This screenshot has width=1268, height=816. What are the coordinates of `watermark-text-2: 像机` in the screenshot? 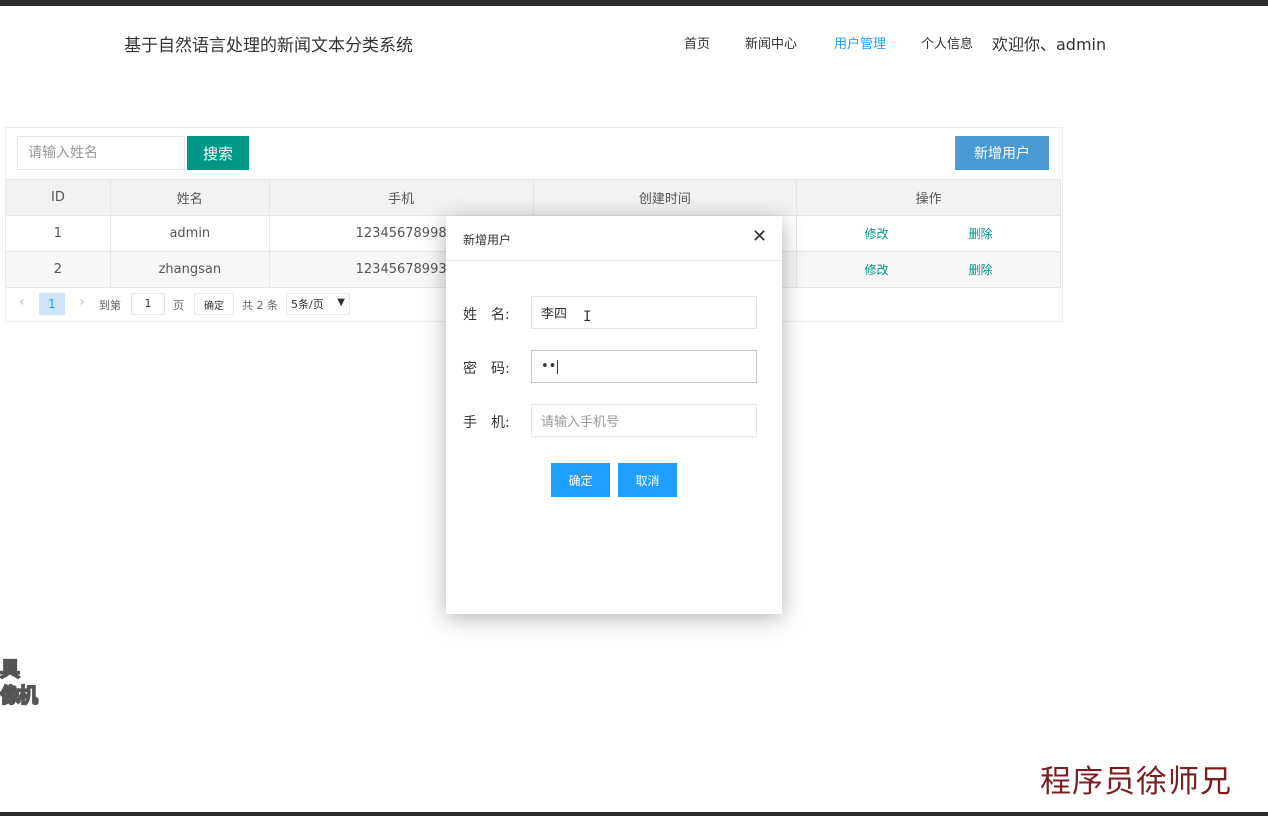 It's located at (19, 695).